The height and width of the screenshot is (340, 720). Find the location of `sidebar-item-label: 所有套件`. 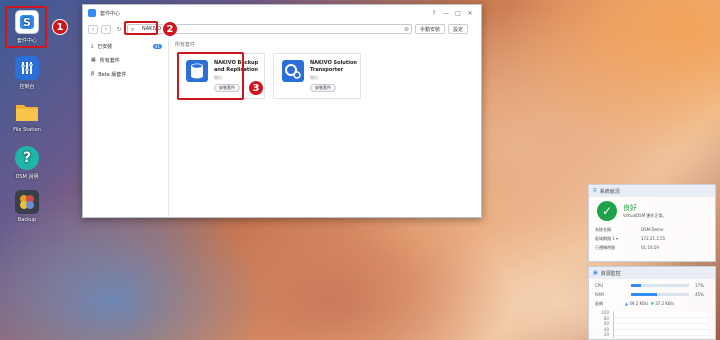

sidebar-item-label: 所有套件 is located at coordinates (109, 60).